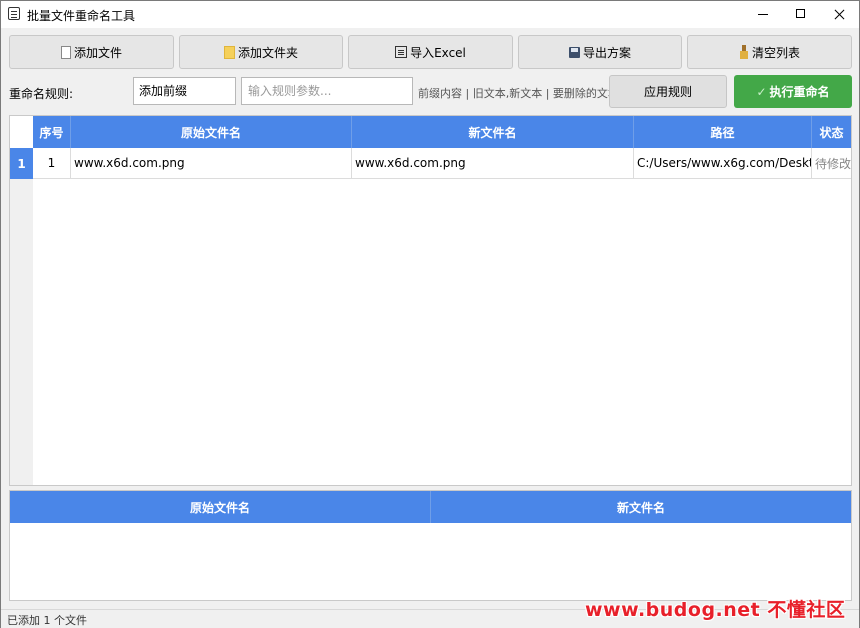 The width and height of the screenshot is (860, 628). Describe the element at coordinates (21, 132) in the screenshot. I see `table-corner` at that location.